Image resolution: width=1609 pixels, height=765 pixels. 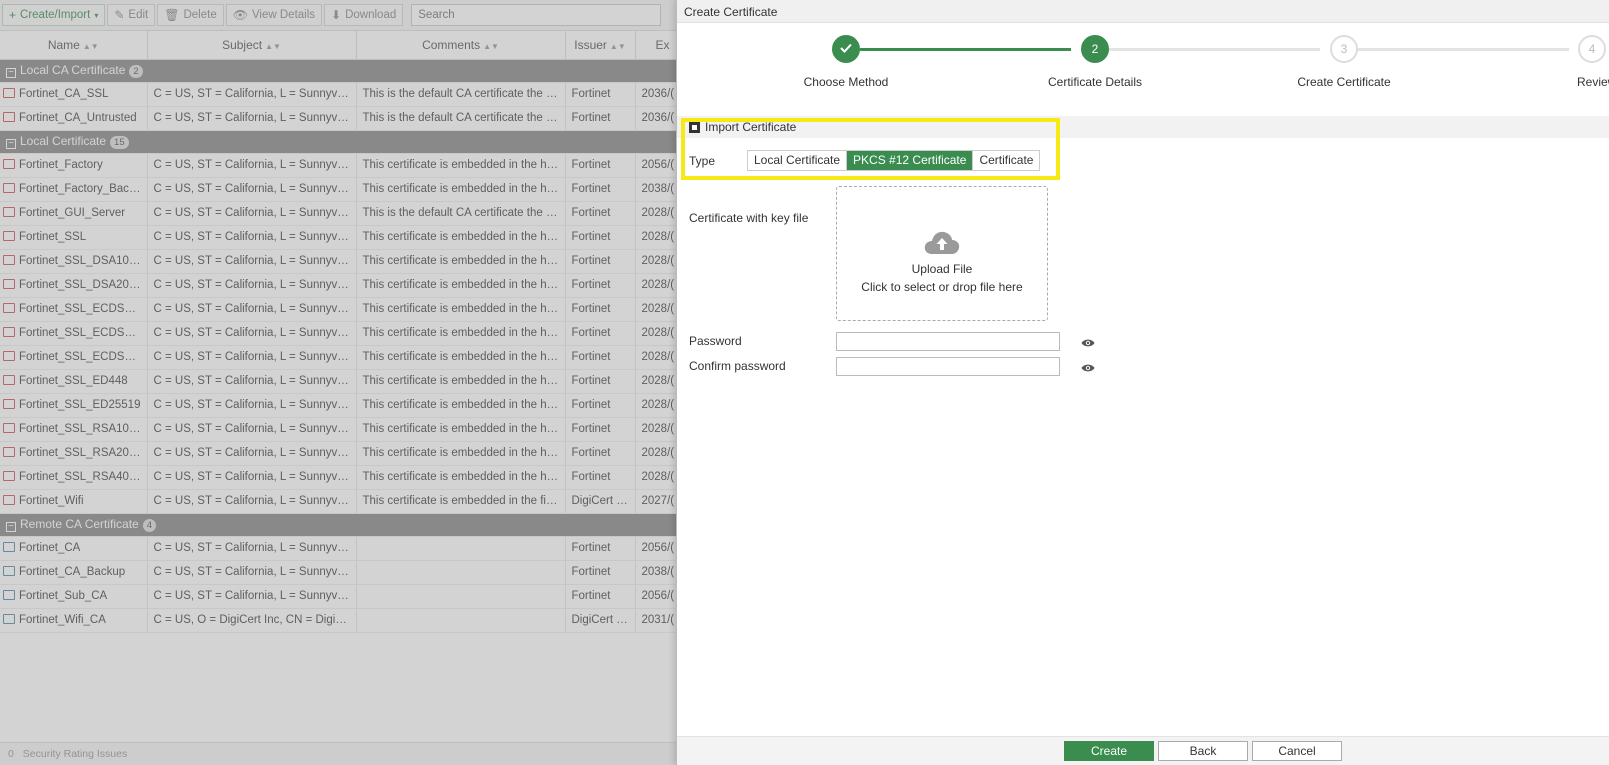 What do you see at coordinates (1203, 751) in the screenshot?
I see `back-button: Back` at bounding box center [1203, 751].